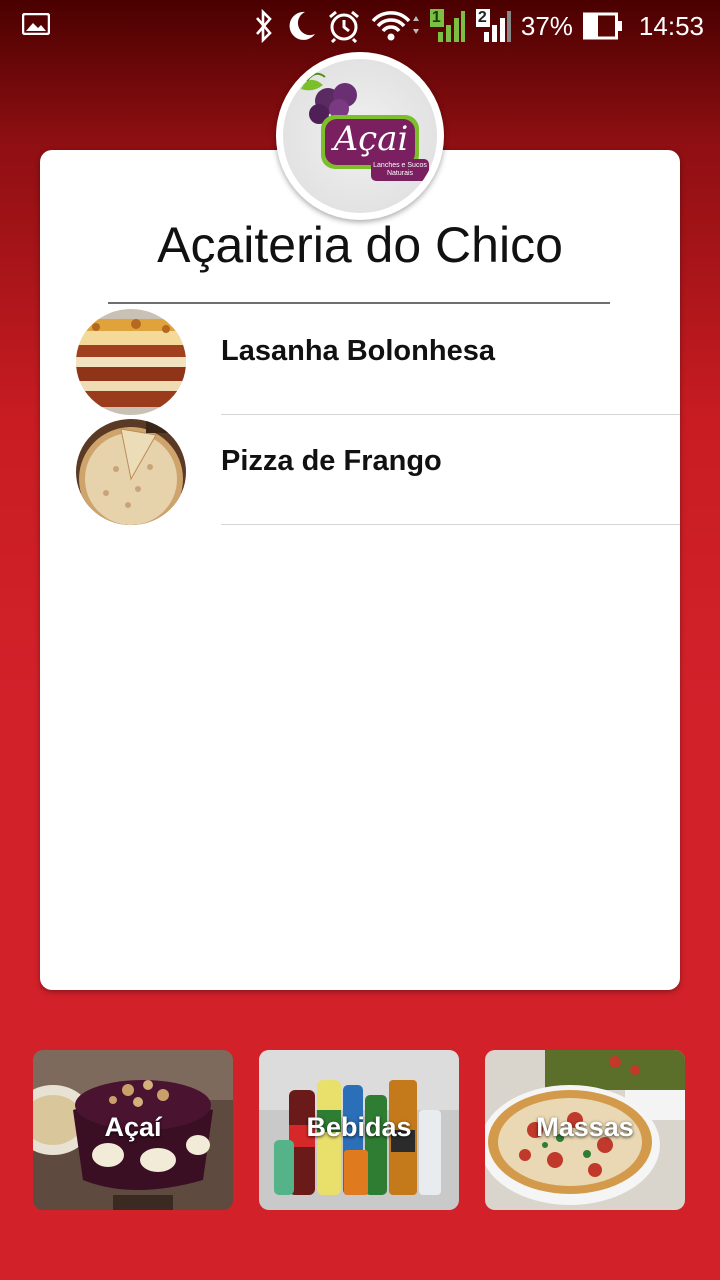 The width and height of the screenshot is (720, 1280). Describe the element at coordinates (344, 26) in the screenshot. I see `alarm-icon` at that location.